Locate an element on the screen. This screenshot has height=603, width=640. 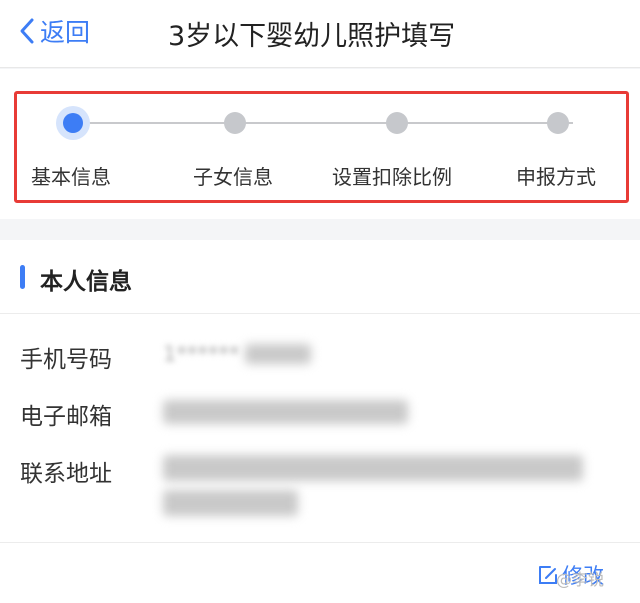
page-title: 3岁以下婴幼儿照护填写 is located at coordinates (312, 36).